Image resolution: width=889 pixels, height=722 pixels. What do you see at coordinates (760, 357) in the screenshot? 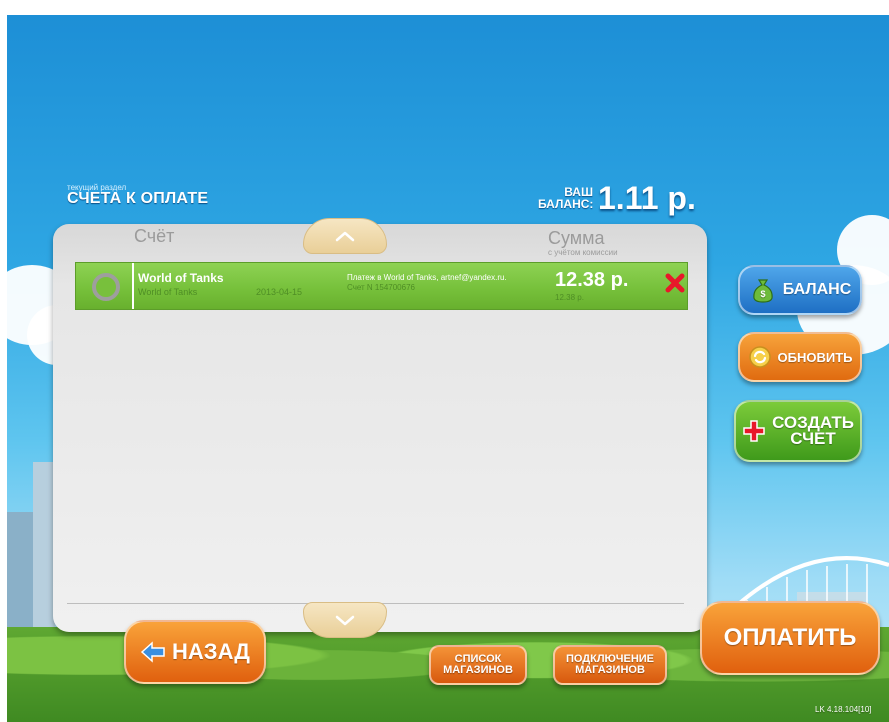
I see `refresh-icon` at bounding box center [760, 357].